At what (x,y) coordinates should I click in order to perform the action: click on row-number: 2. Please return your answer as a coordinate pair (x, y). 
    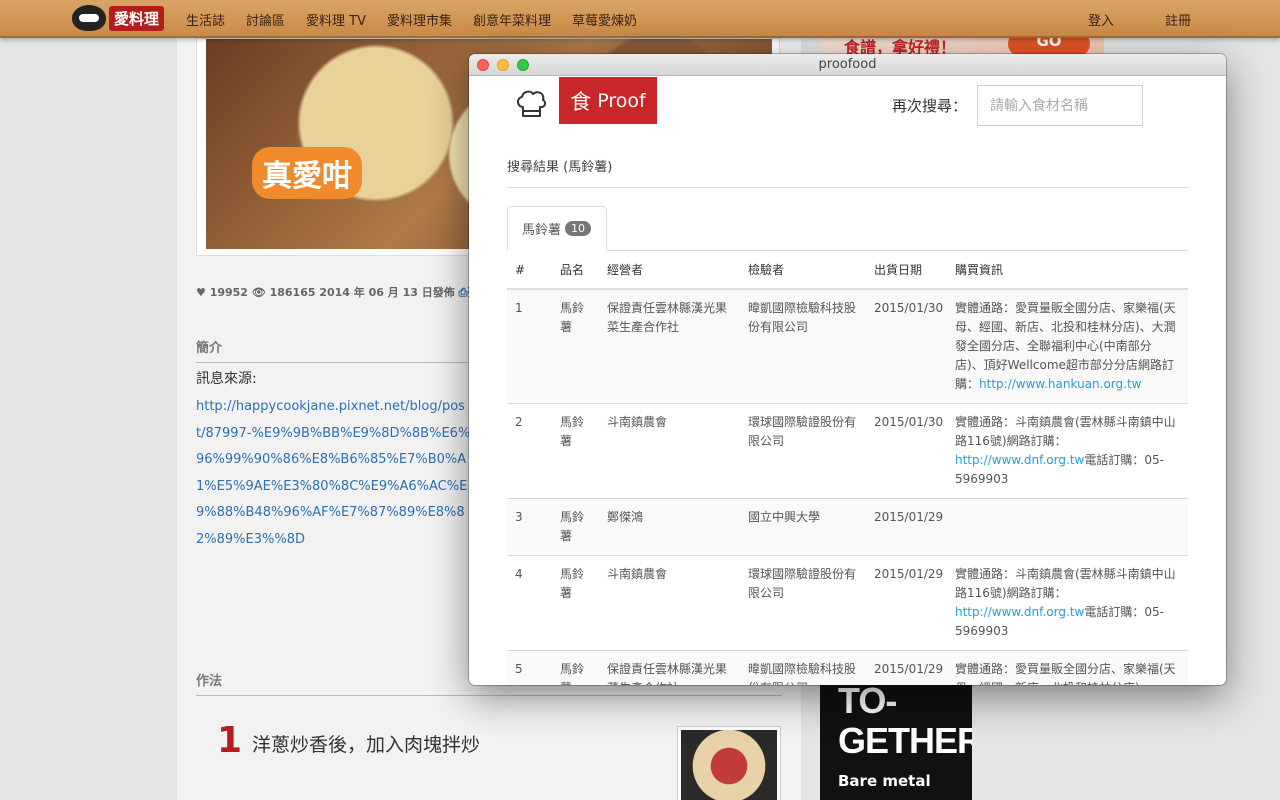
    Looking at the image, I should click on (529, 451).